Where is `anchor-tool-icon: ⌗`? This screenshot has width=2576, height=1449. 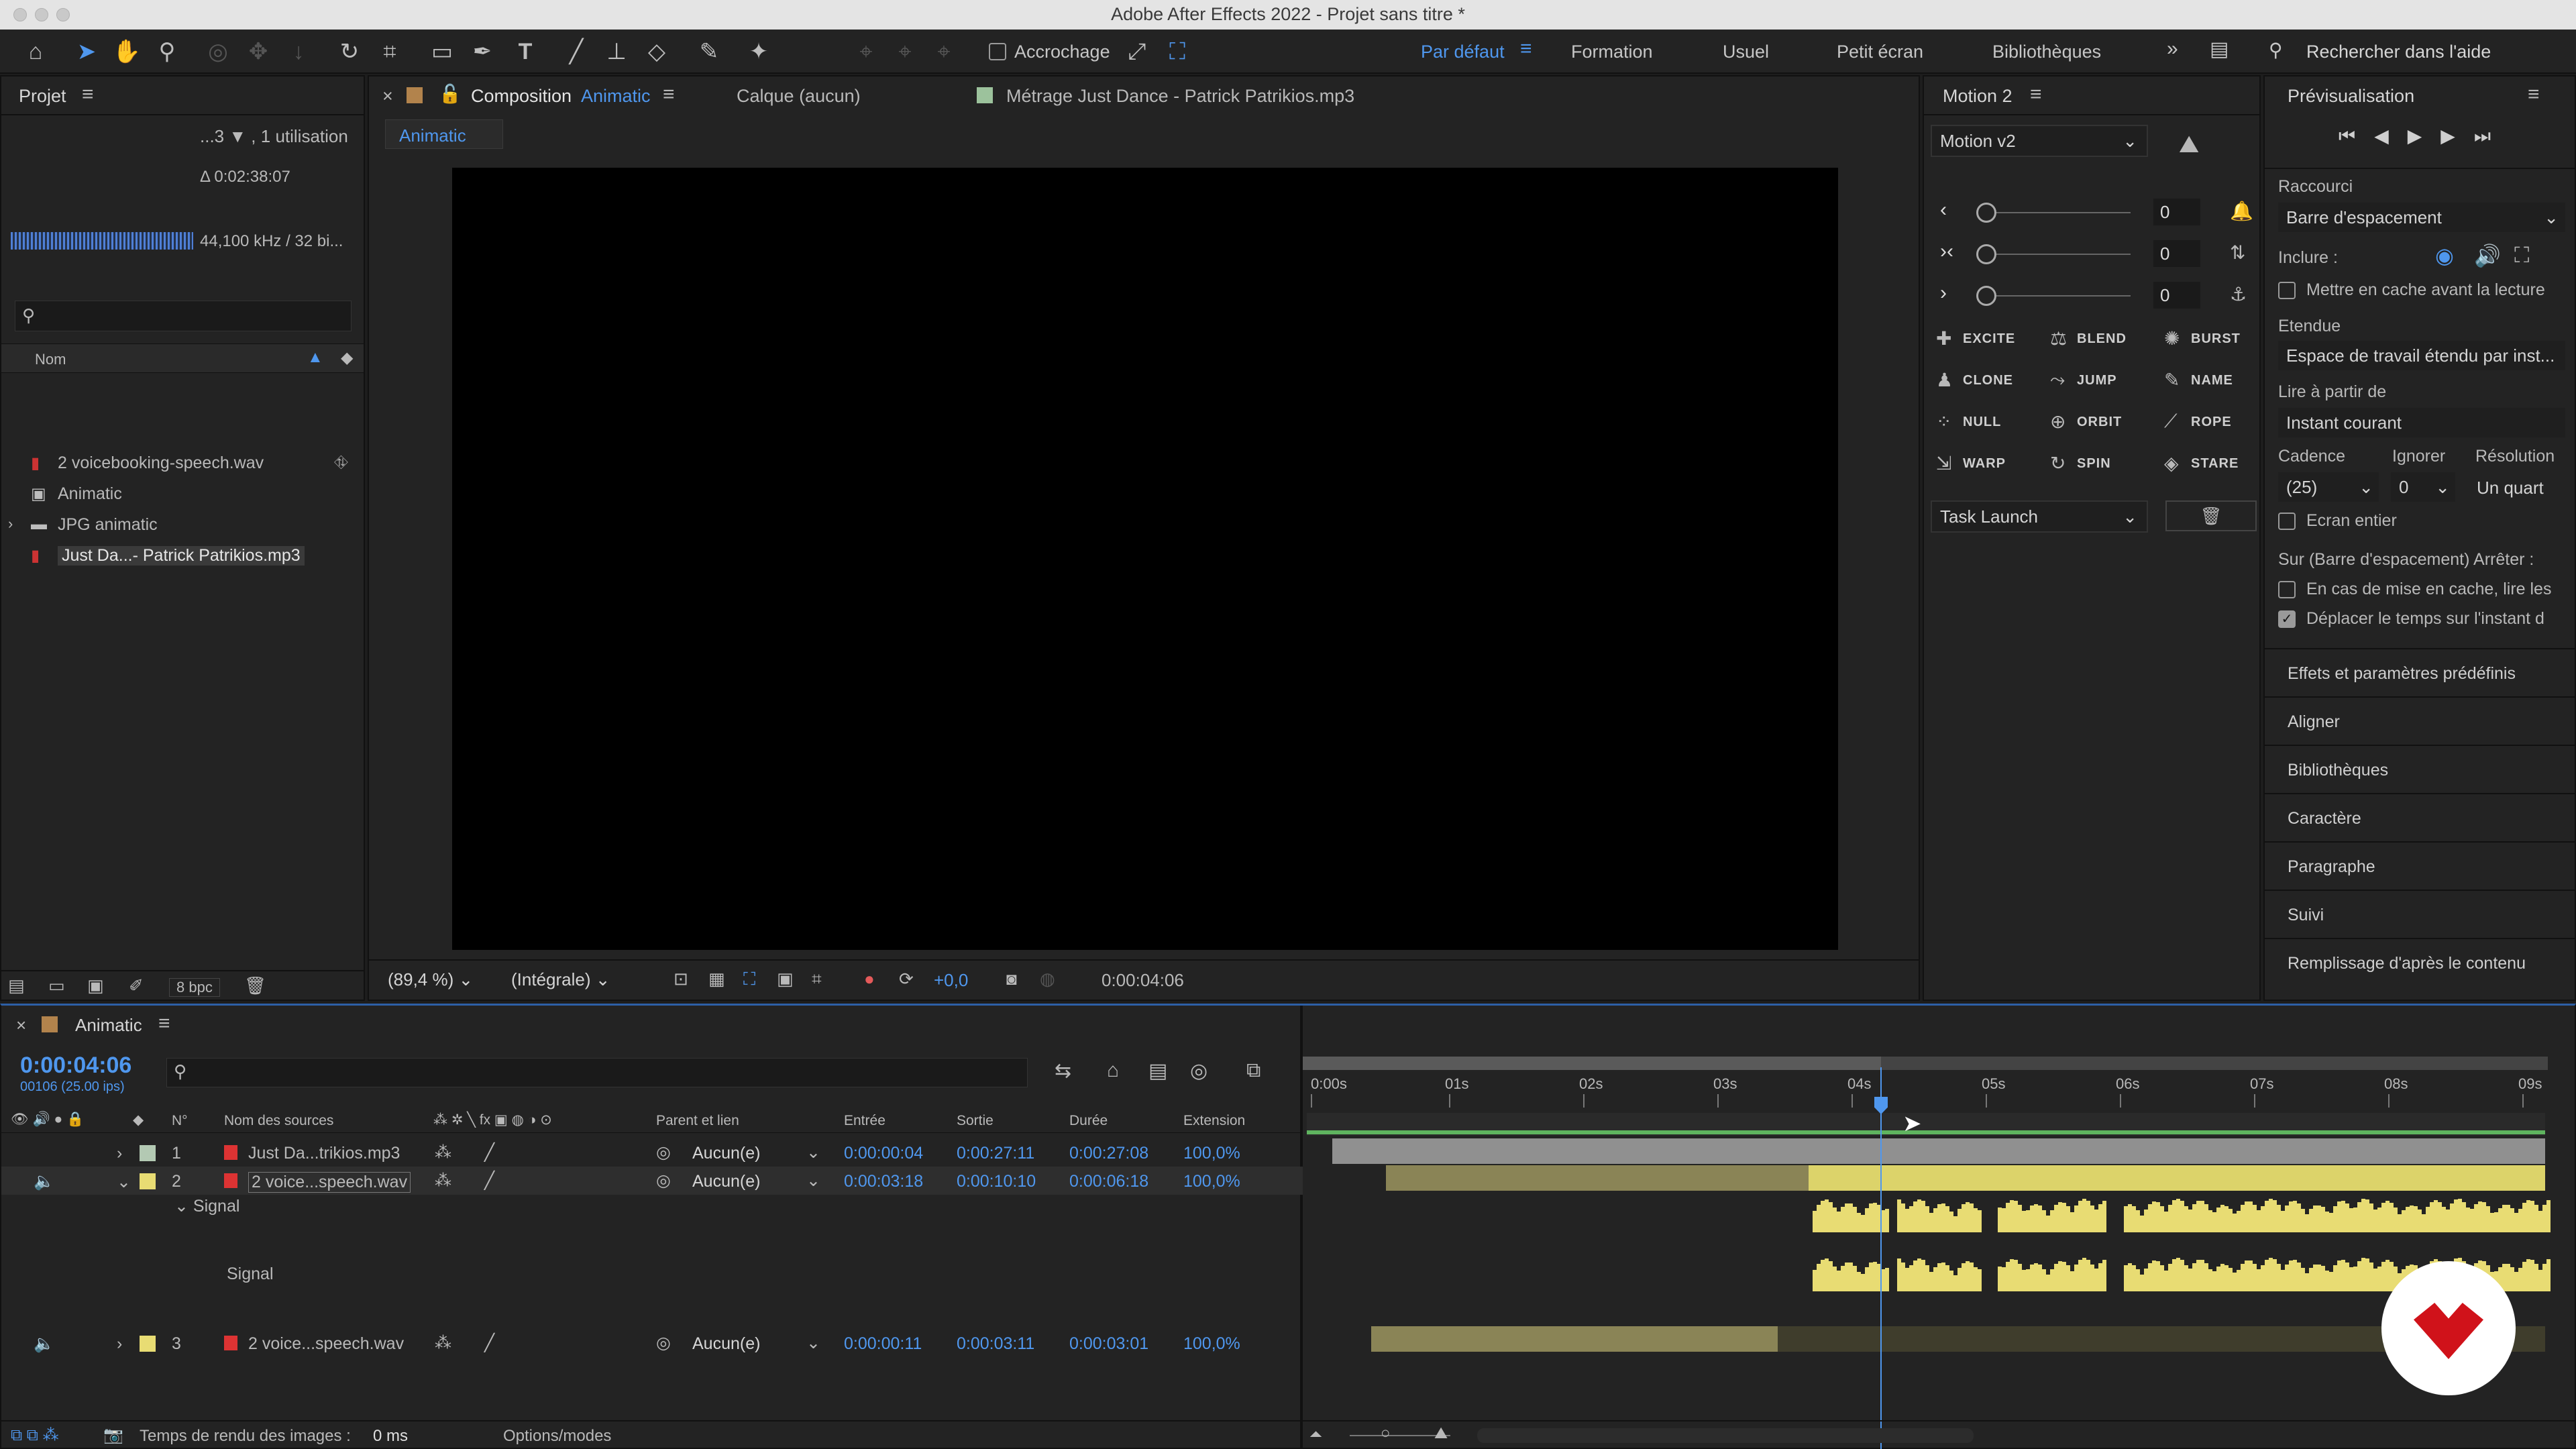
anchor-tool-icon: ⌗ is located at coordinates (389, 51).